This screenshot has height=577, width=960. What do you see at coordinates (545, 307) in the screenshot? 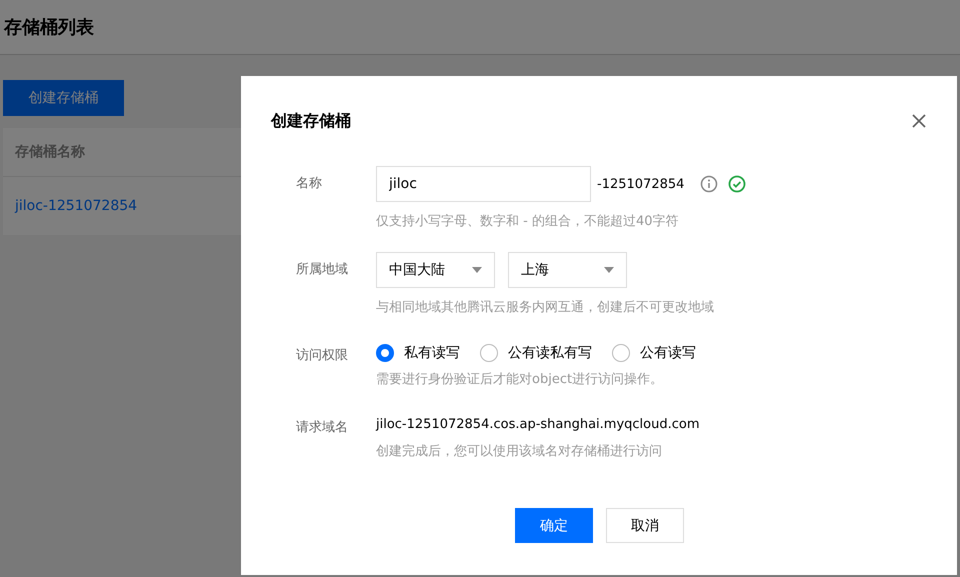
I see `hint-text: 与相同地域其他腾讯云服务内网互通，创建后不可更改地域` at bounding box center [545, 307].